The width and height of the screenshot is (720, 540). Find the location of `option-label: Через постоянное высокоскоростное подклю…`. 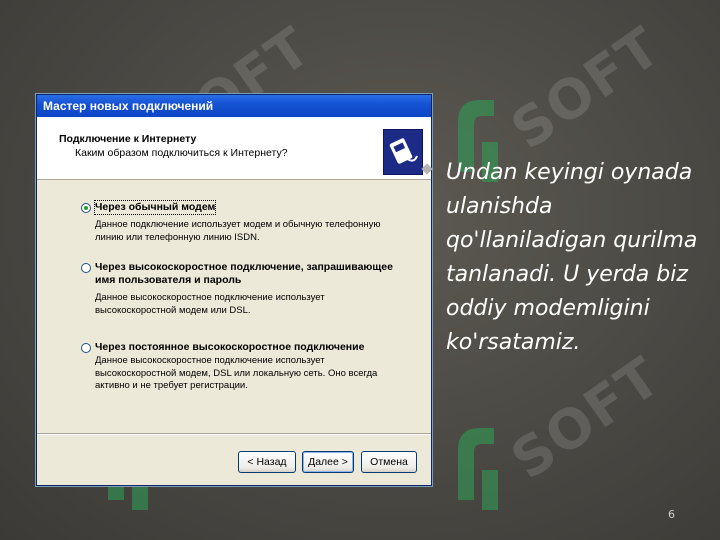

option-label: Через постоянное высокоскоростное подклю… is located at coordinates (245, 347).